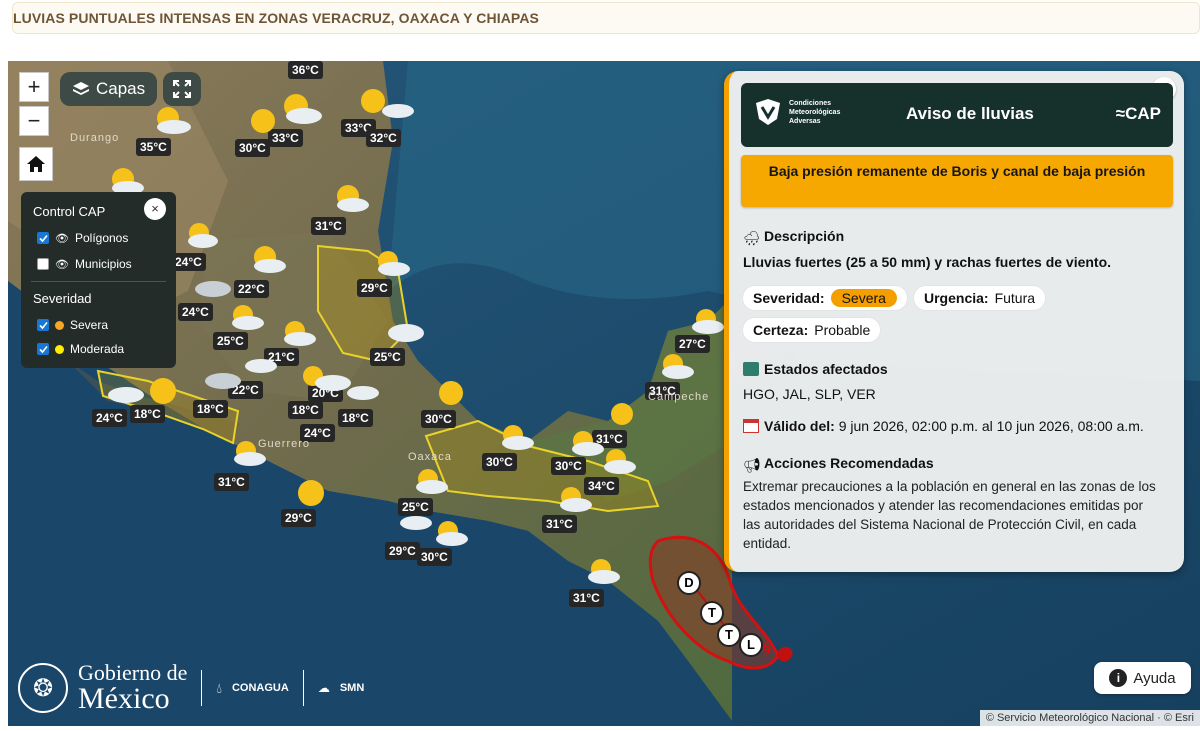 The width and height of the screenshot is (1200, 731). Describe the element at coordinates (956, 298) in the screenshot. I see `urgency-label: Urgencia:` at that location.